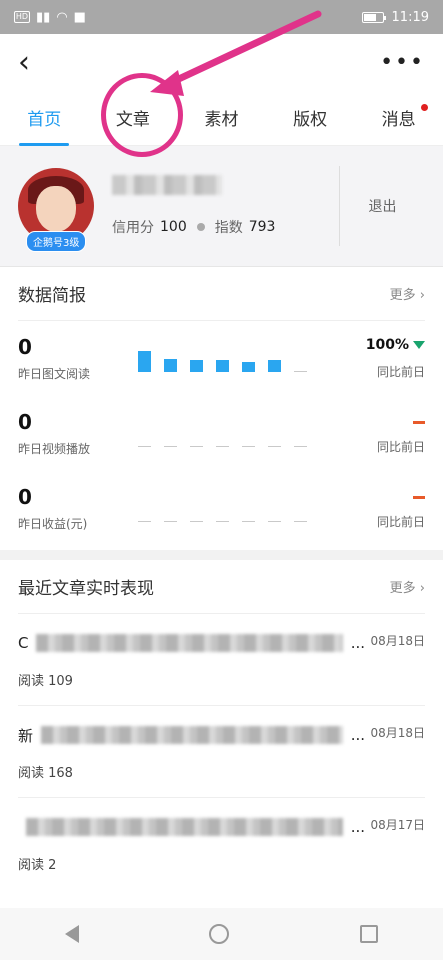  What do you see at coordinates (221, 294) in the screenshot?
I see `overview-header: 数据简报 更多 ›` at bounding box center [221, 294].